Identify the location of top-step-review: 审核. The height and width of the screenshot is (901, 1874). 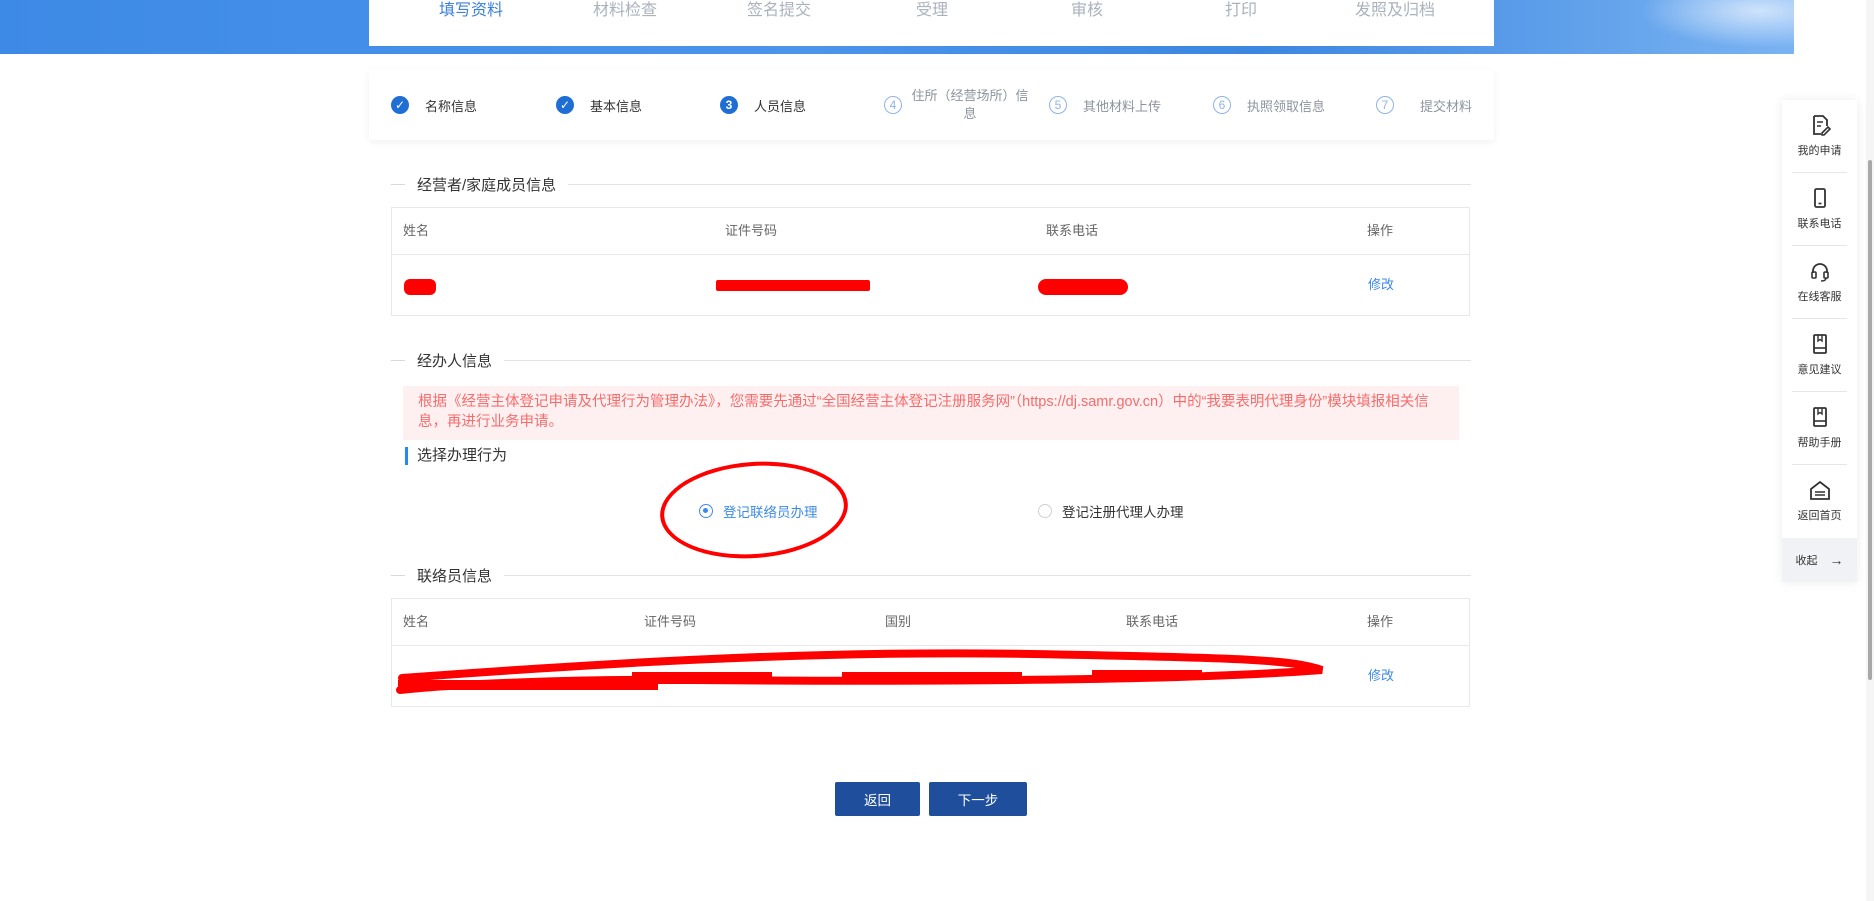
(1087, 10).